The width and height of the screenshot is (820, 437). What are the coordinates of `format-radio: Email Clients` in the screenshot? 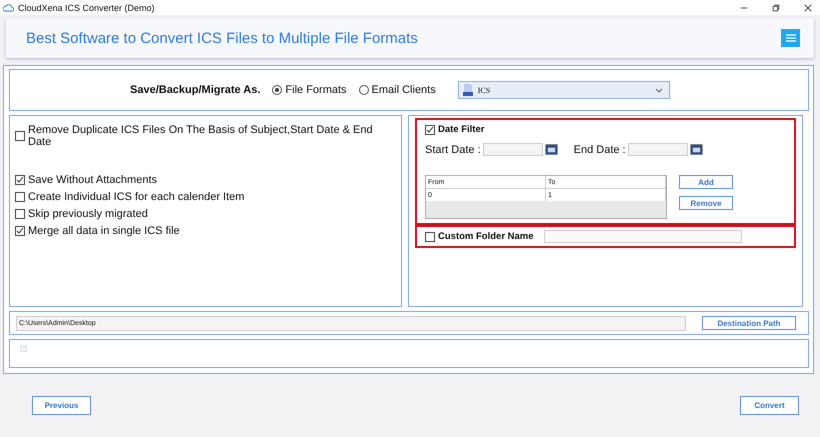 It's located at (397, 90).